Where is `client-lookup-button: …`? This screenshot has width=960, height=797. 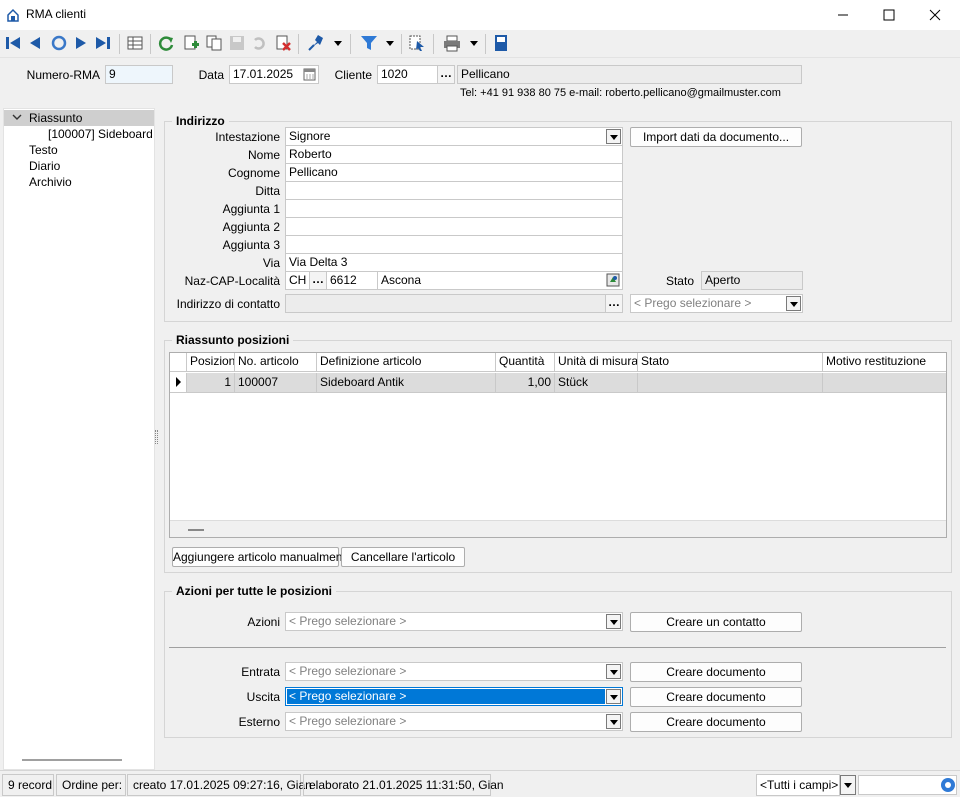
client-lookup-button: … is located at coordinates (445, 74).